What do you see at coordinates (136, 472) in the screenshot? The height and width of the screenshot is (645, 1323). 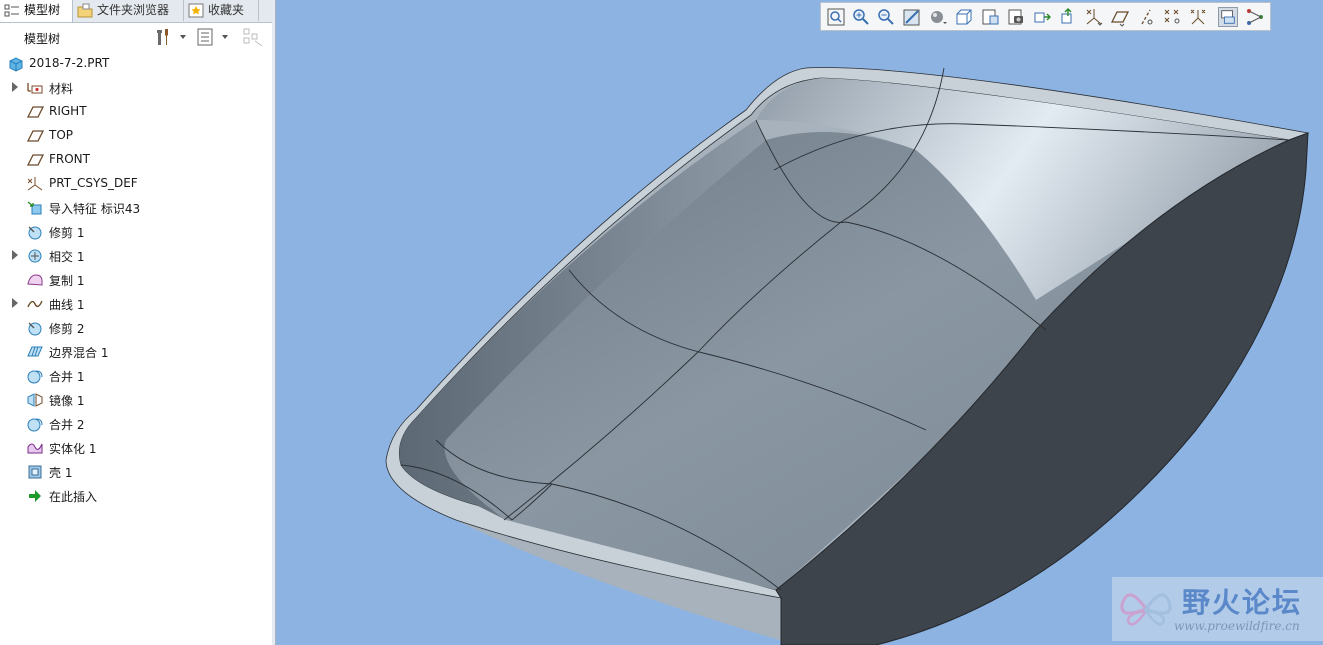 I see `tree-item-shell-1: 壳 1` at bounding box center [136, 472].